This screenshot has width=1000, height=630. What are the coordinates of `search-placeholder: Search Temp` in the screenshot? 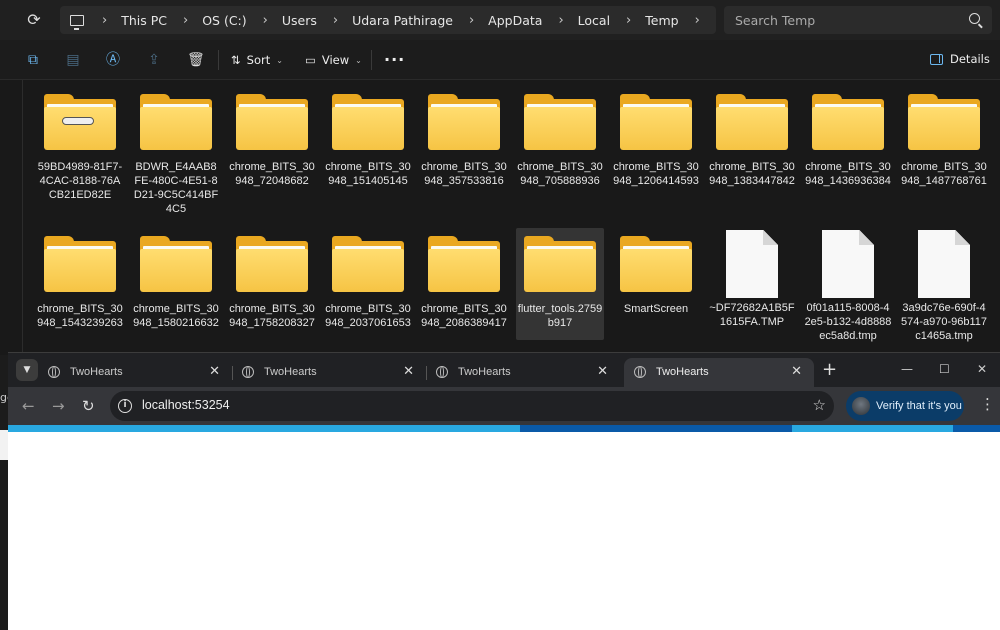 It's located at (775, 20).